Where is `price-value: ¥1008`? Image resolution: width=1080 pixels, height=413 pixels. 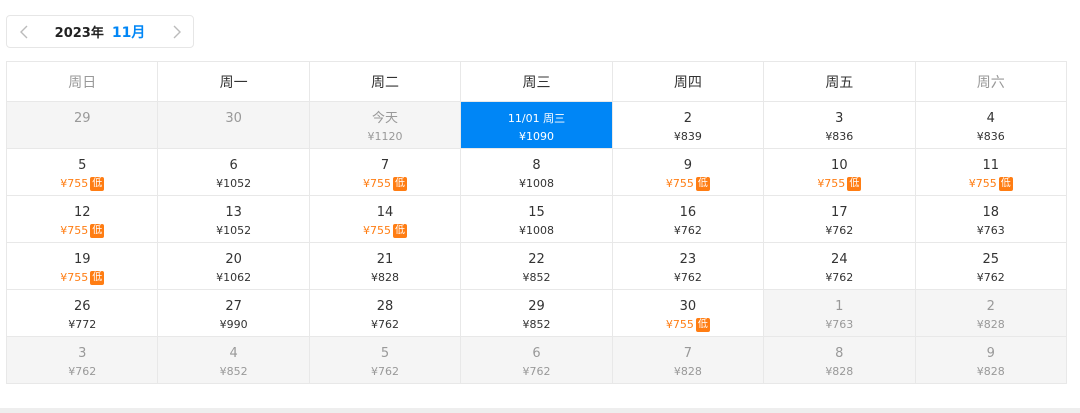 price-value: ¥1008 is located at coordinates (536, 230).